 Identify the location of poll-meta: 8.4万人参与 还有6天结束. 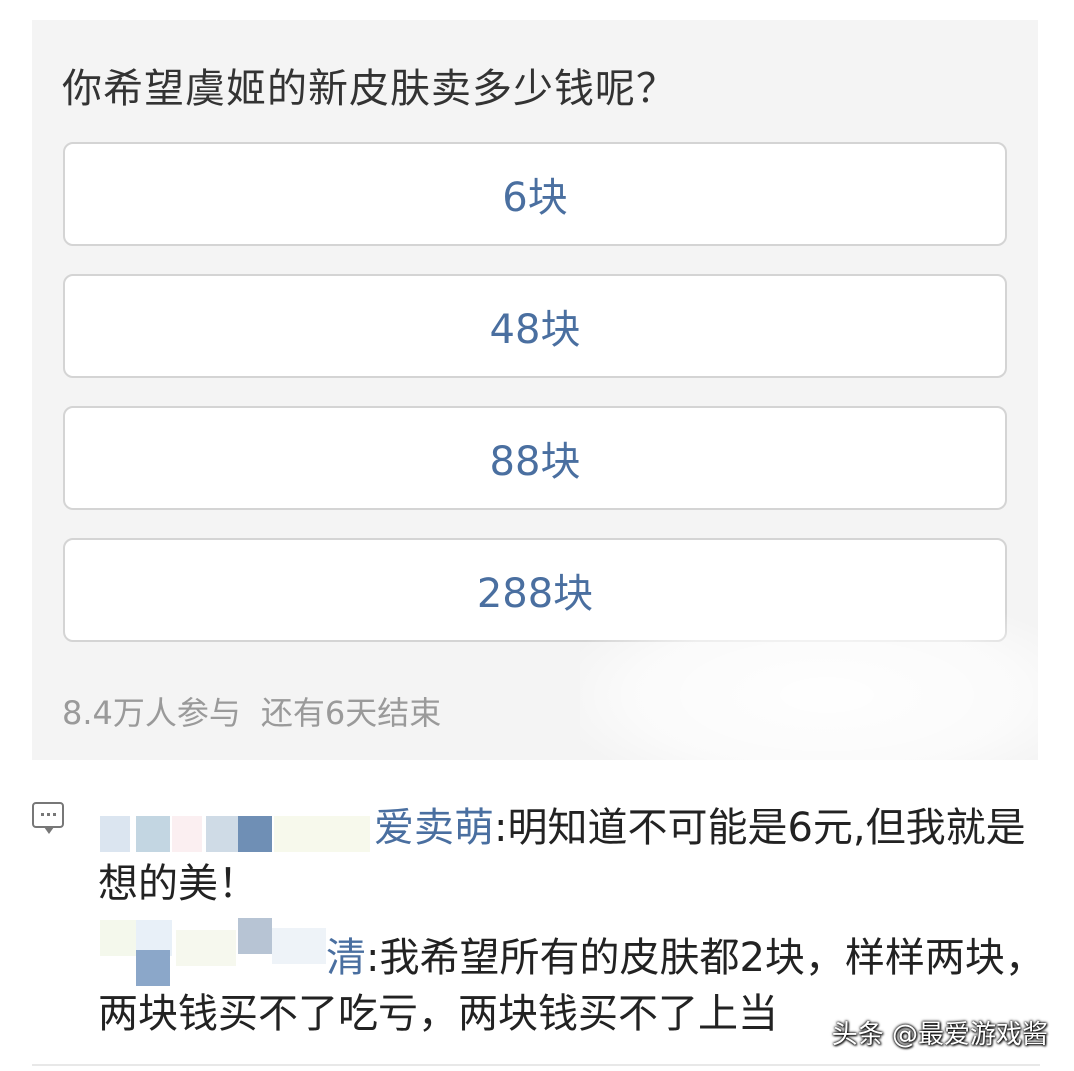
(251, 711).